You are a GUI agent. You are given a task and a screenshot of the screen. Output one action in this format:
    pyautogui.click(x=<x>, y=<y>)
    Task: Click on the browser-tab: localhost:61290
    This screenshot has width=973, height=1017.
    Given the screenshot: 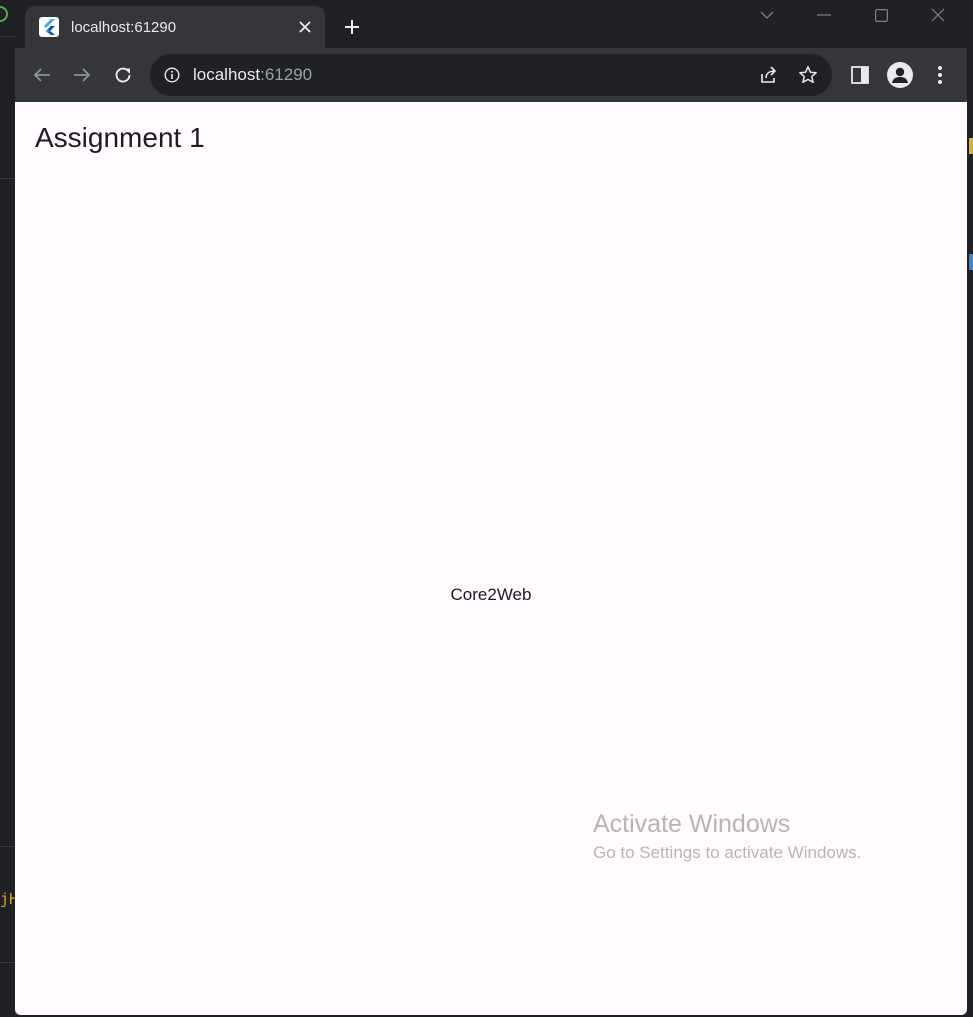 What is the action you would take?
    pyautogui.click(x=175, y=27)
    